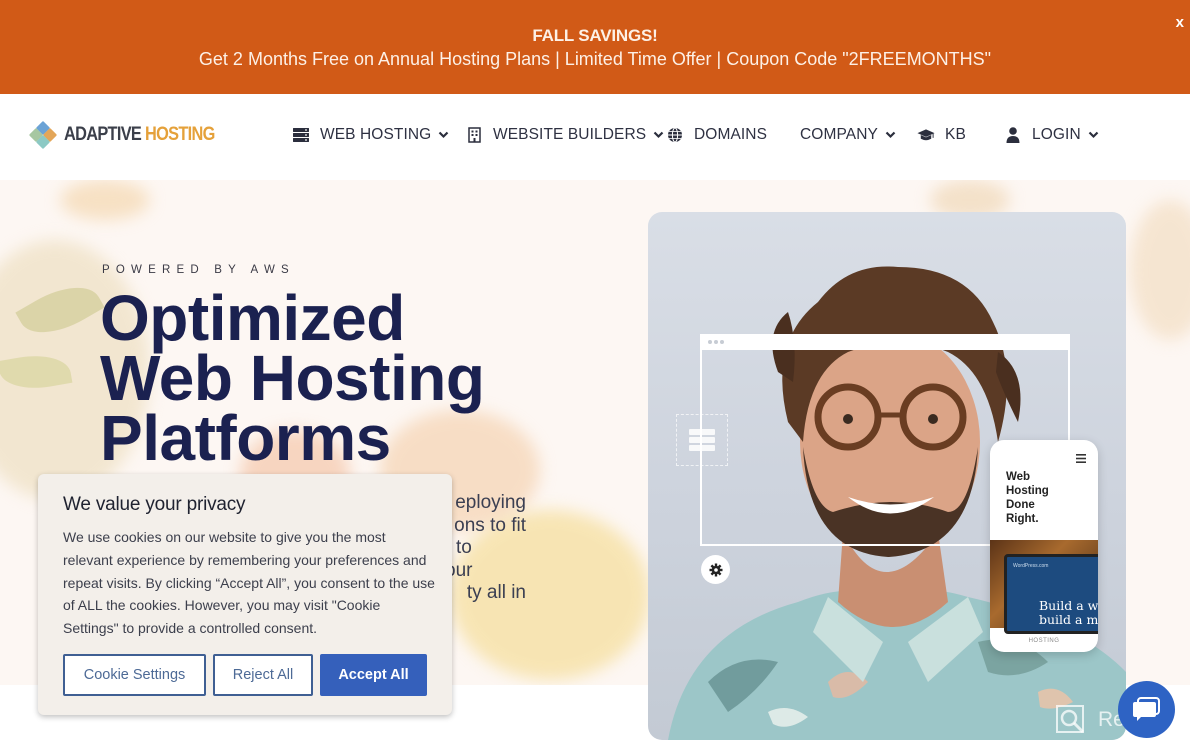  I want to click on nav-login: LOGIN, so click(1052, 135).